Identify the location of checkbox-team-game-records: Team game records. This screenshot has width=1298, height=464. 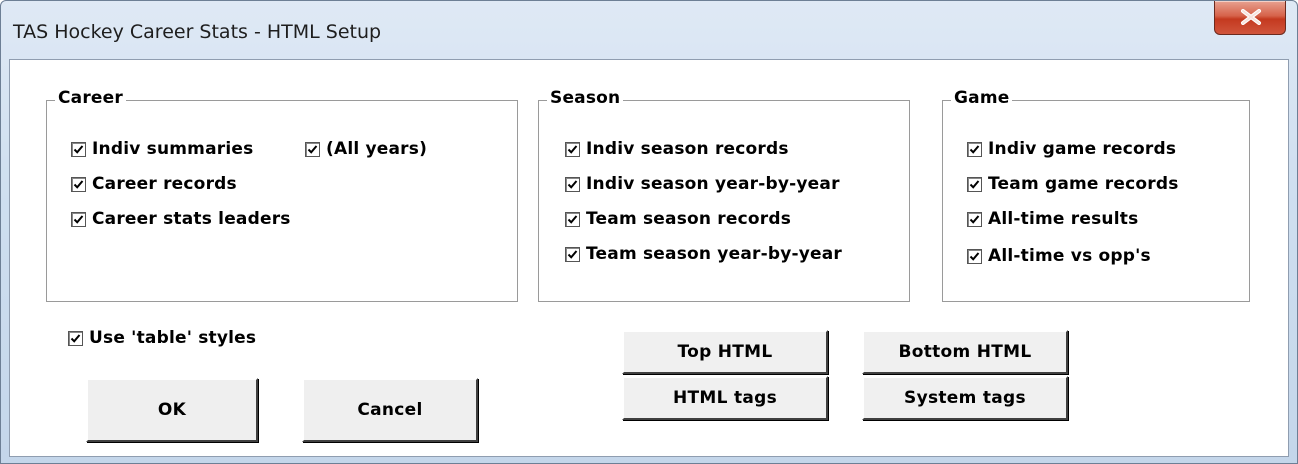
(1073, 184).